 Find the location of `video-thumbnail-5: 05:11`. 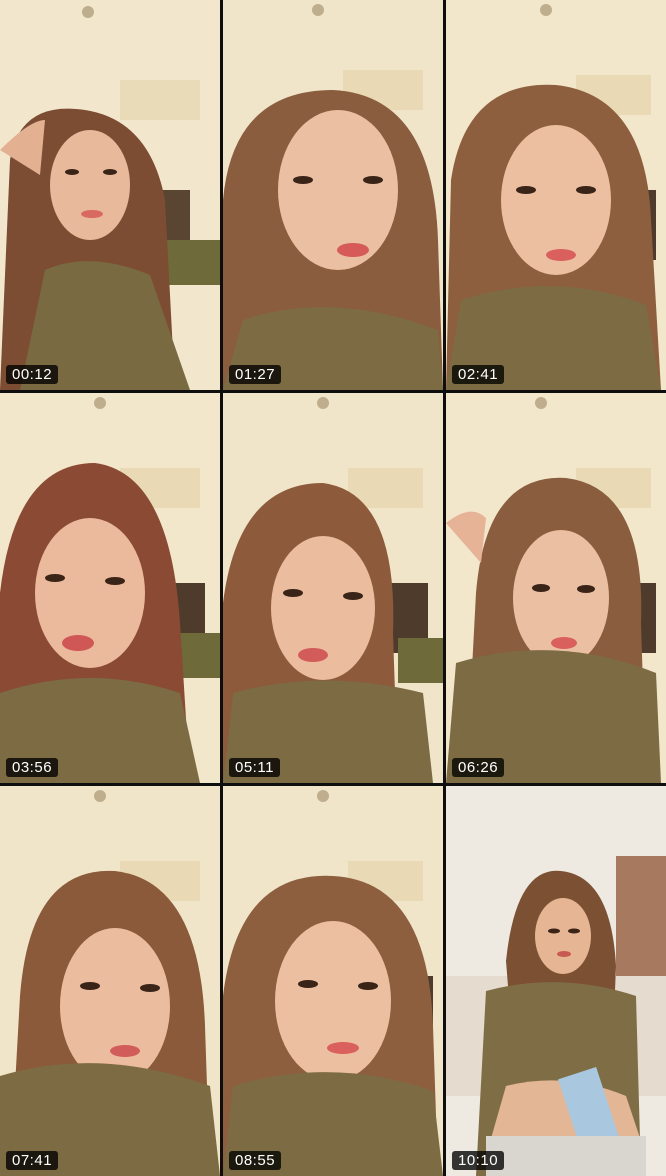

video-thumbnail-5: 05:11 is located at coordinates (333, 588).